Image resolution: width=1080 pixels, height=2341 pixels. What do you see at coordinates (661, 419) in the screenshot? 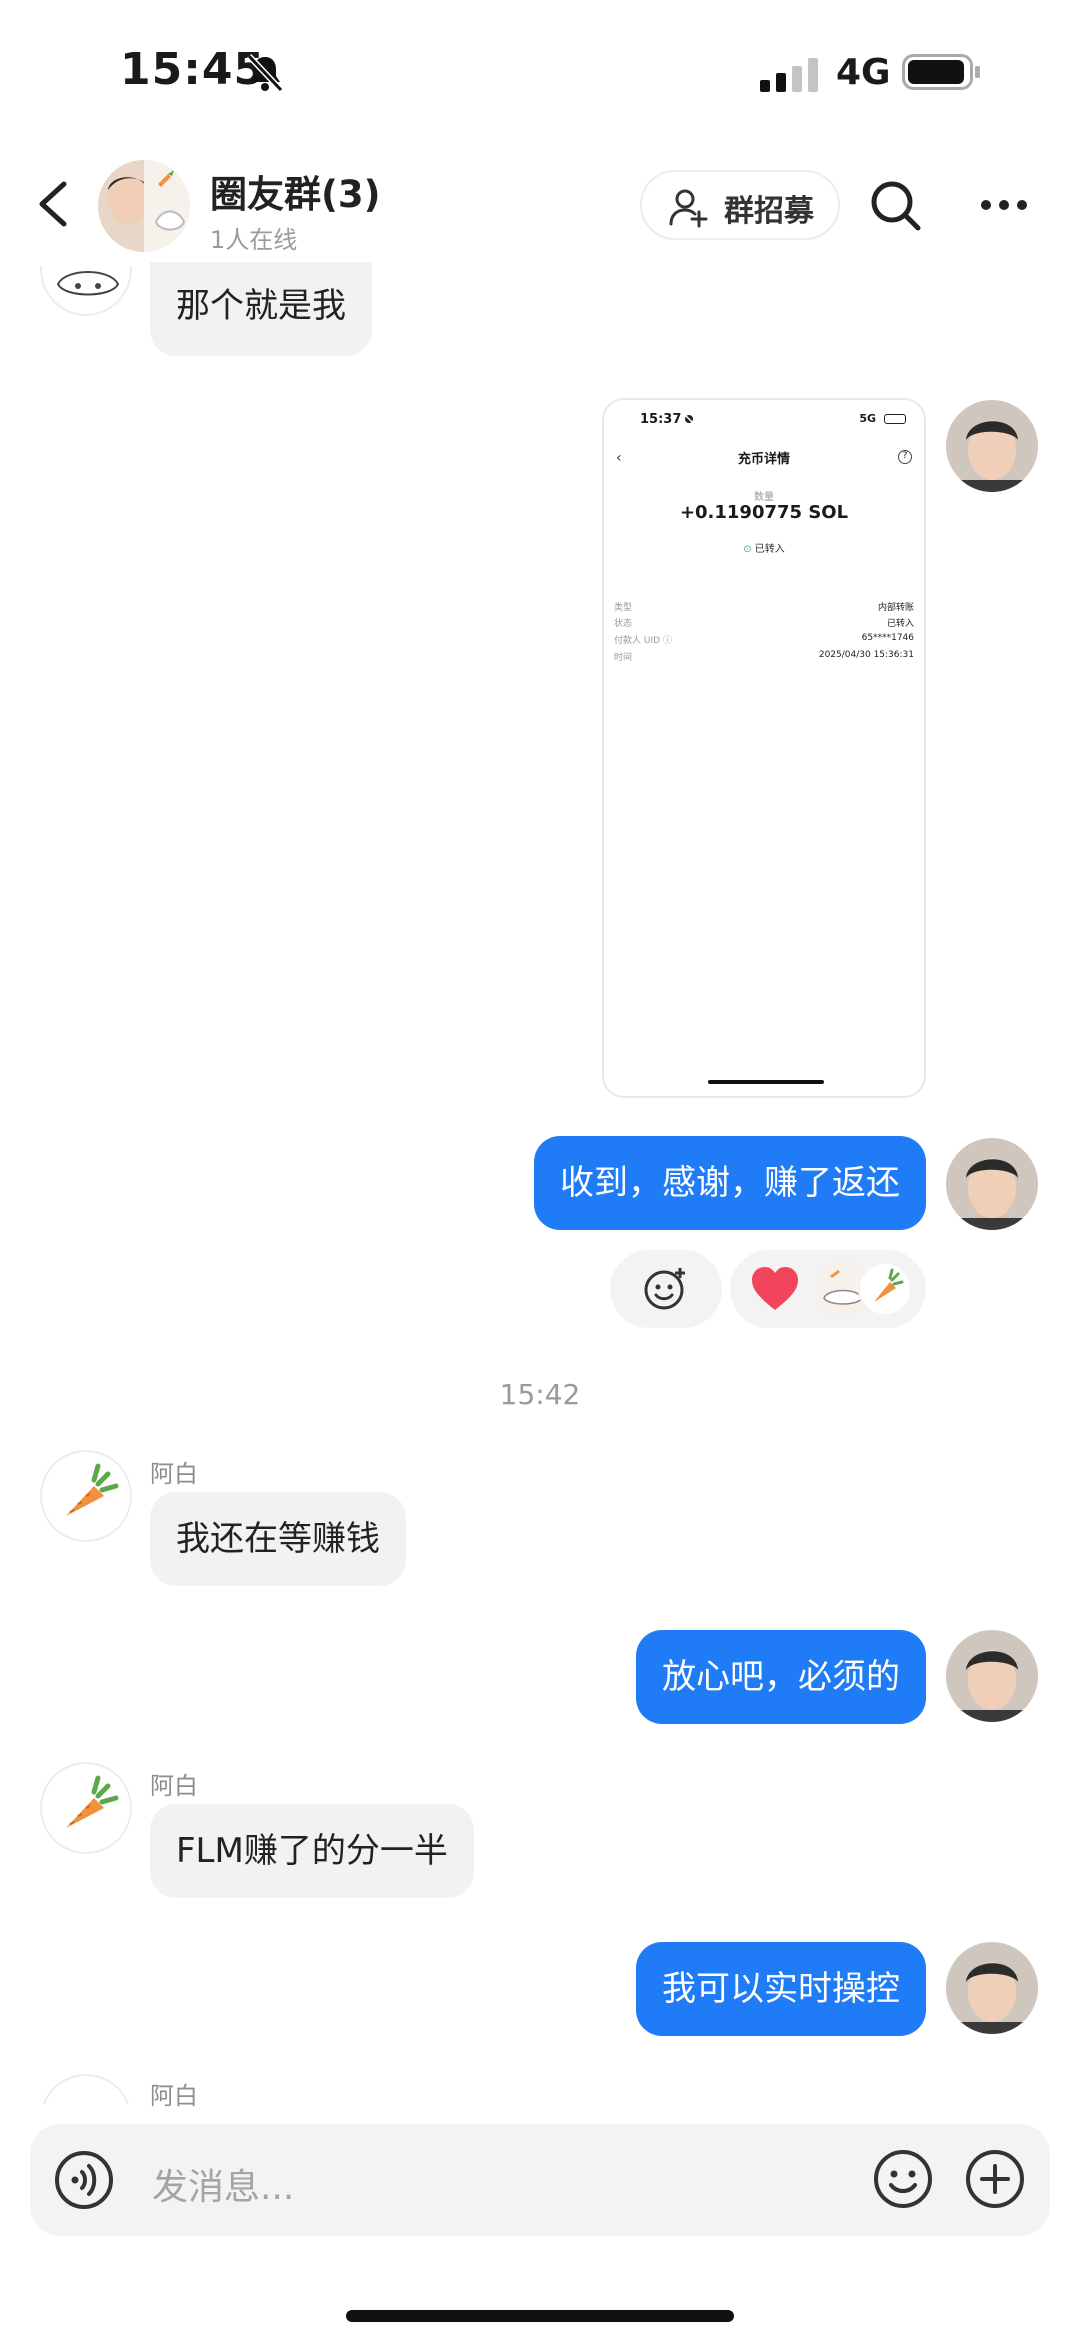
I see `shot-status-time: 15:37` at bounding box center [661, 419].